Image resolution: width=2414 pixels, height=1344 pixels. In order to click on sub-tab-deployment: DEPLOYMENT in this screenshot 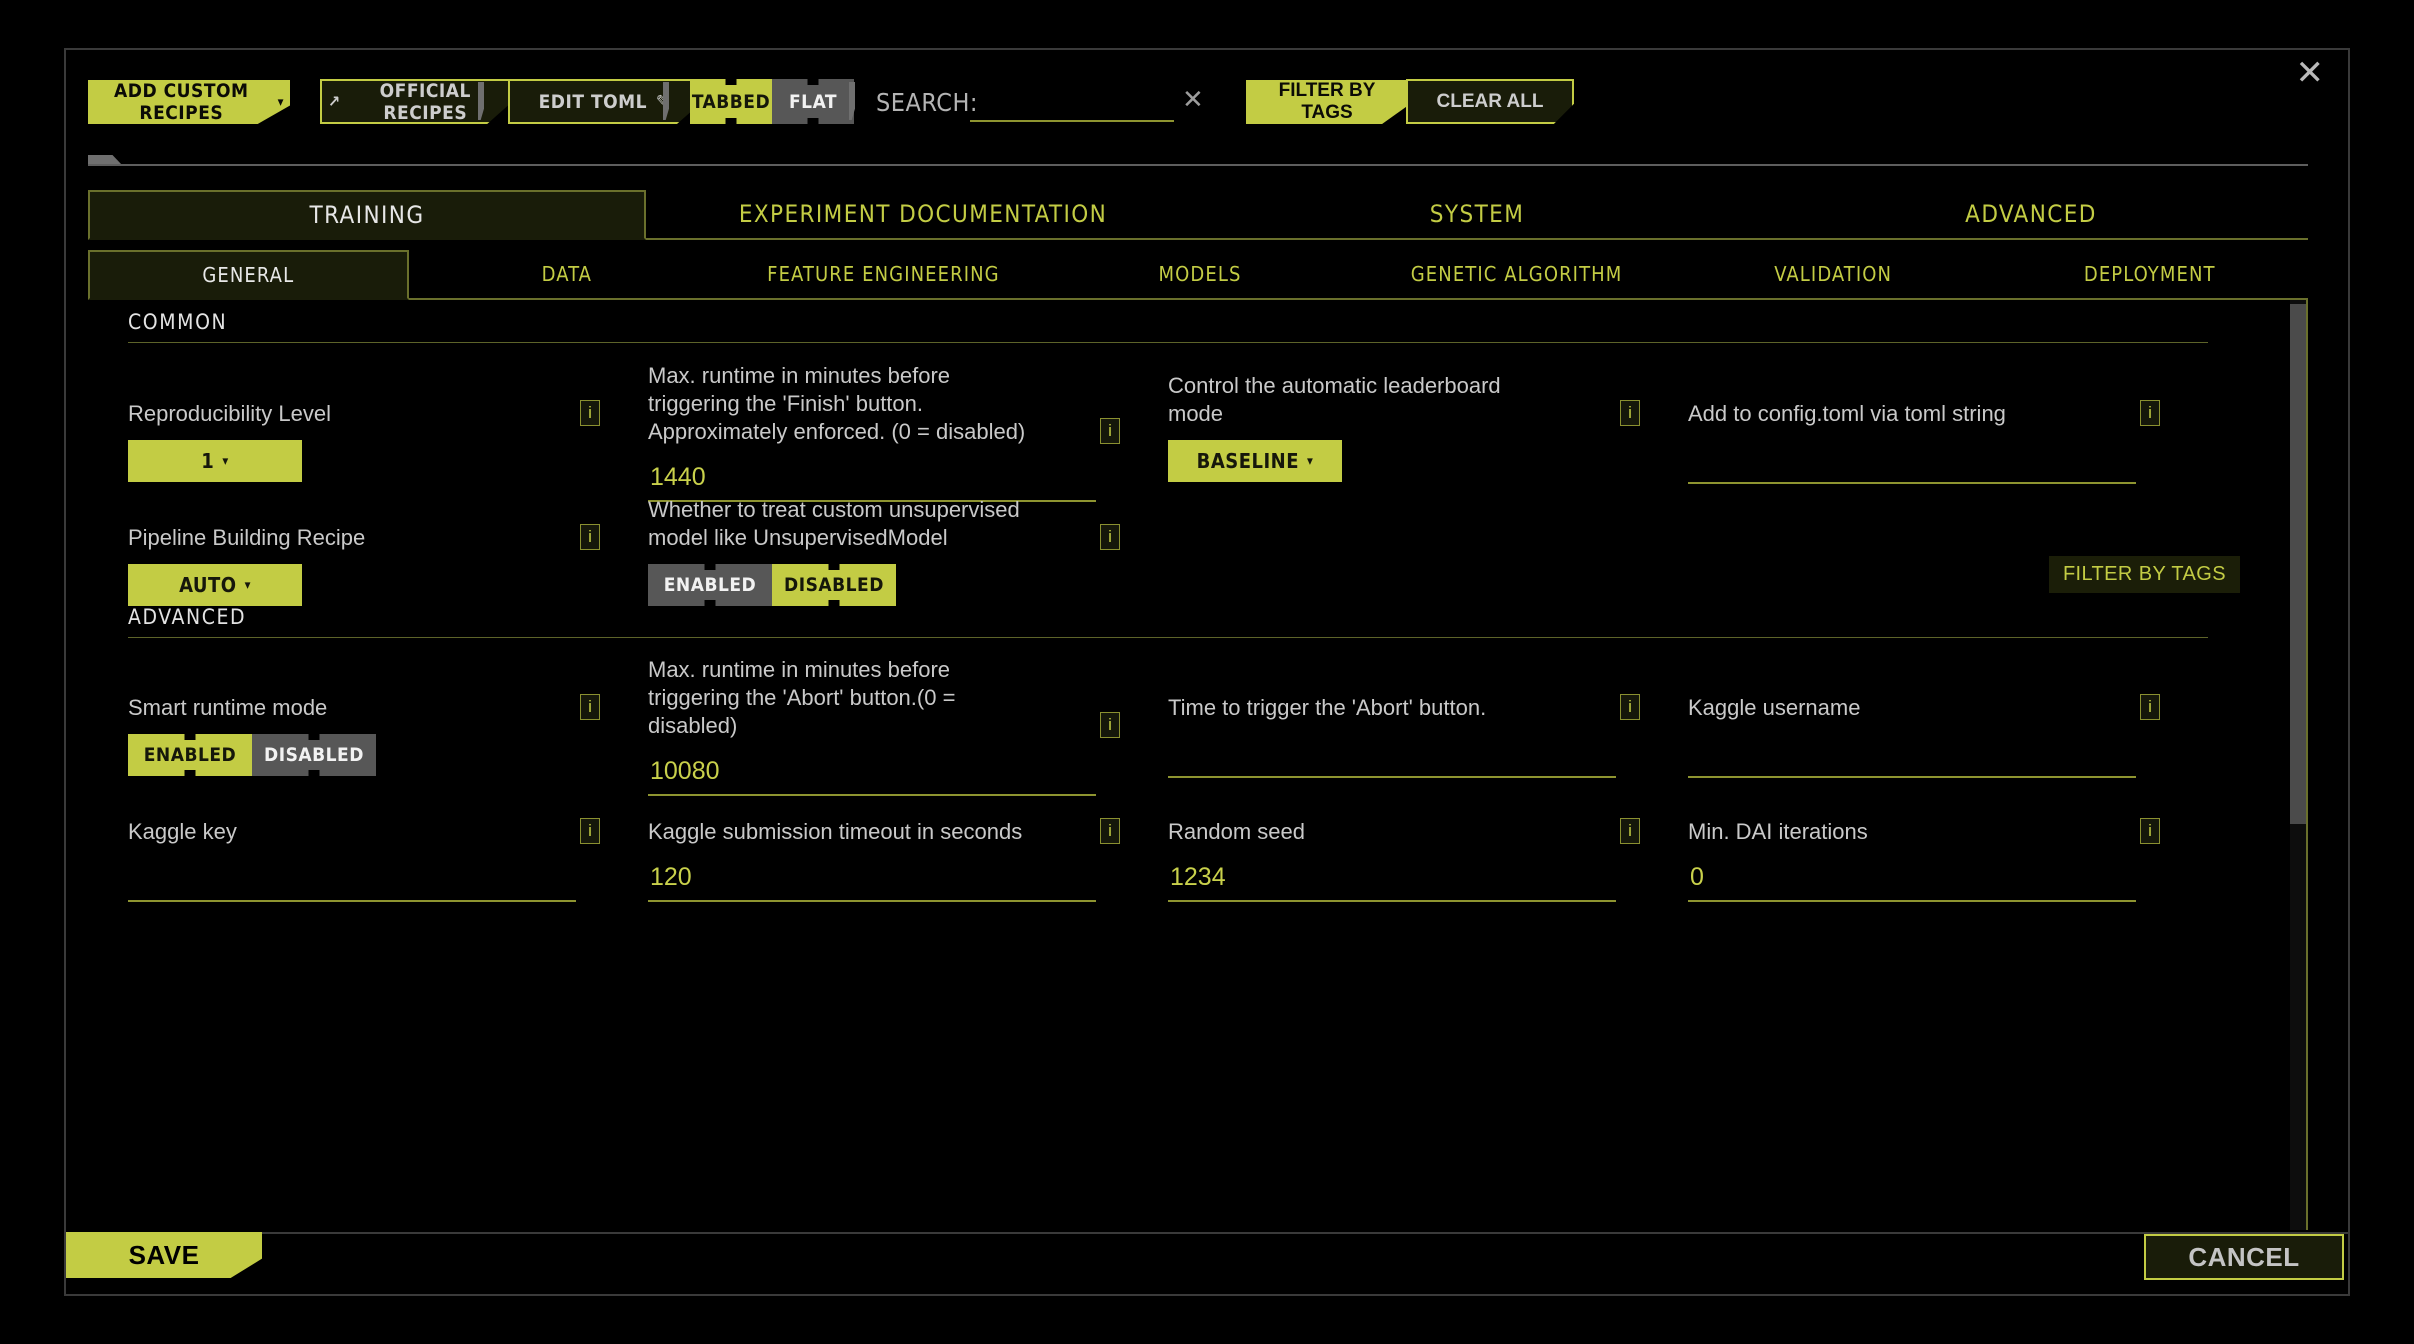, I will do `click(2149, 274)`.